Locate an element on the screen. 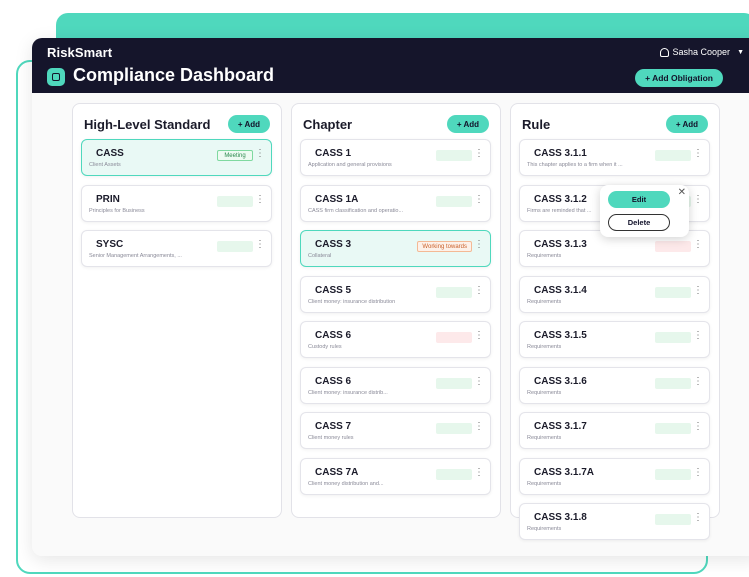  brand-logo: RiskSmart is located at coordinates (79, 52).